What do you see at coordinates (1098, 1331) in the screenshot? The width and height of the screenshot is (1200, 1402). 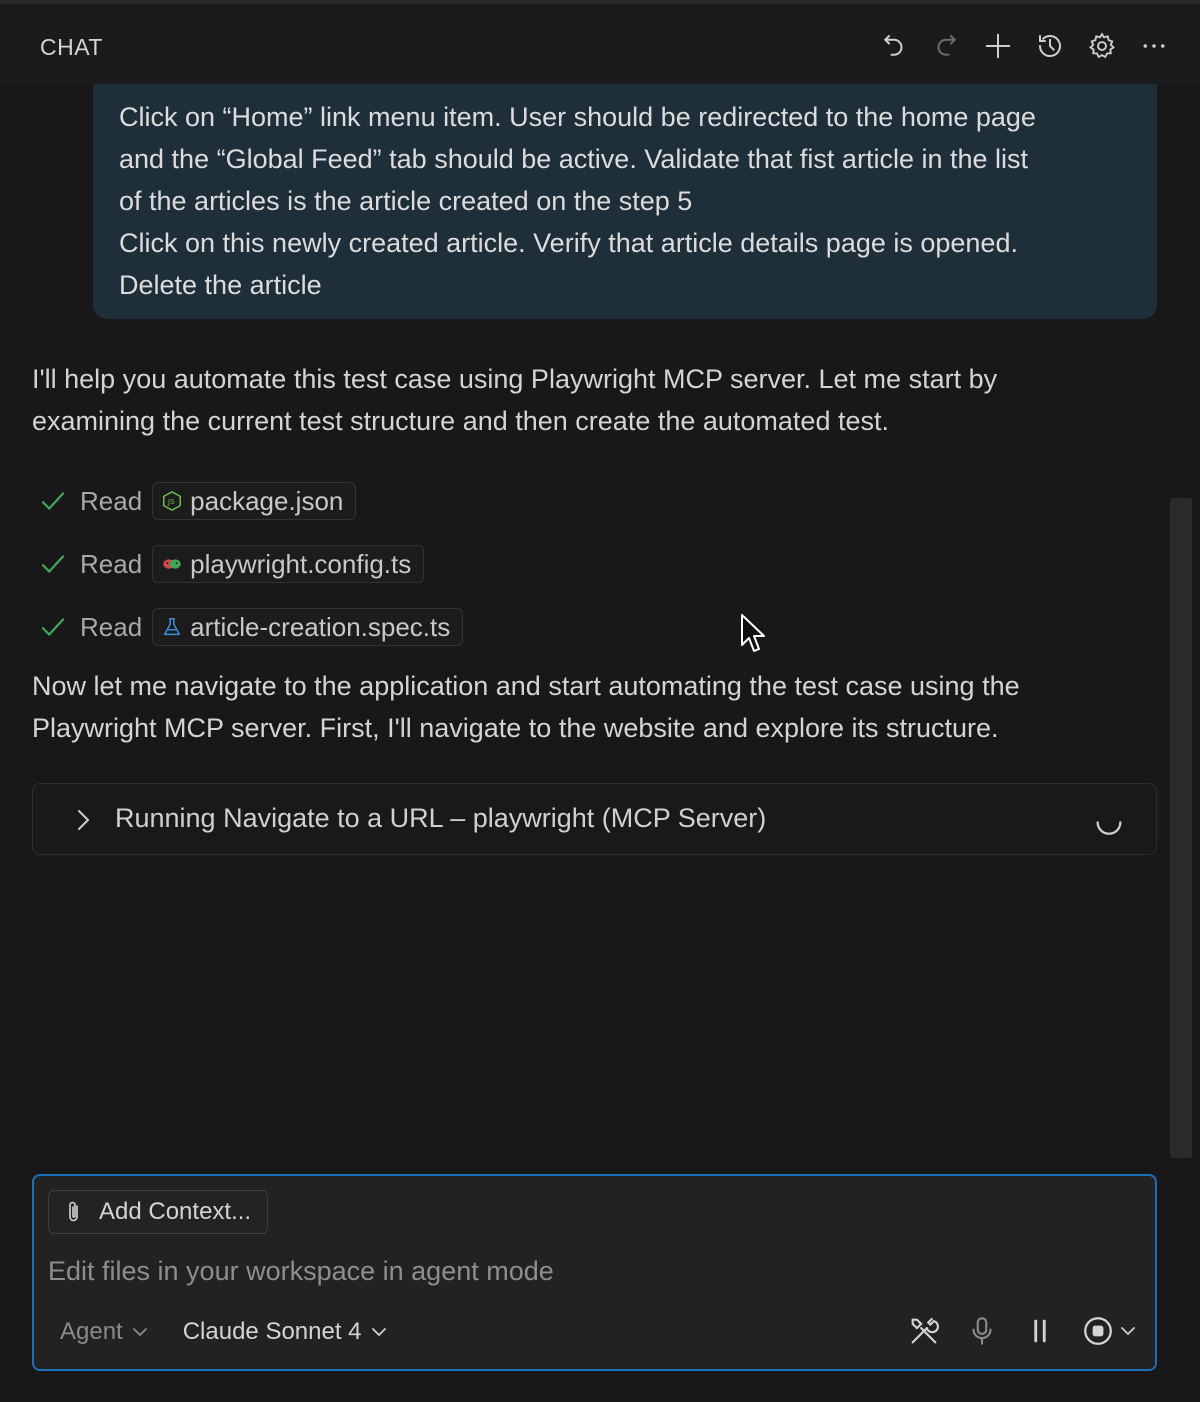 I see `stop-icon` at bounding box center [1098, 1331].